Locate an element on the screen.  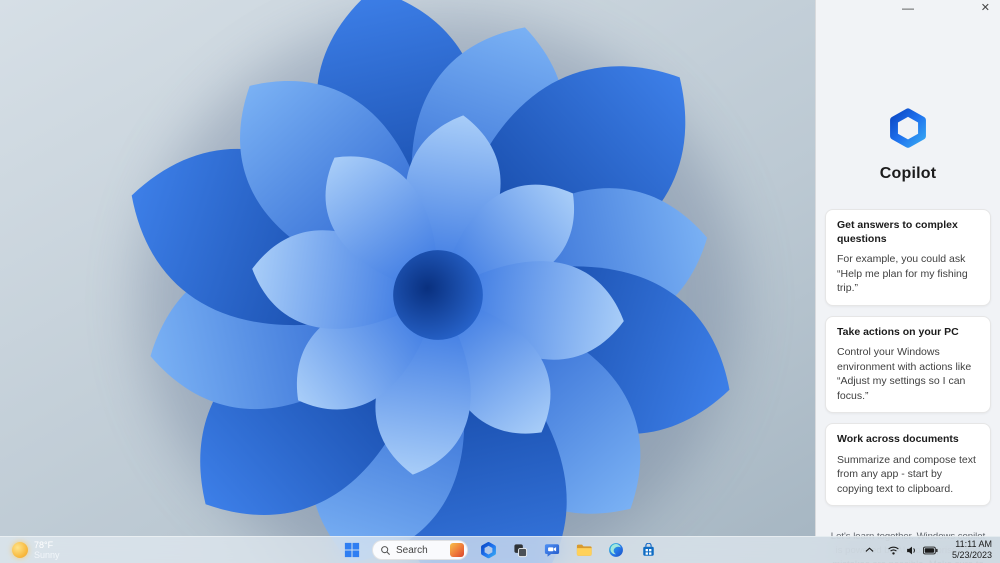
card-title: Work across documents is located at coordinates (898, 439).